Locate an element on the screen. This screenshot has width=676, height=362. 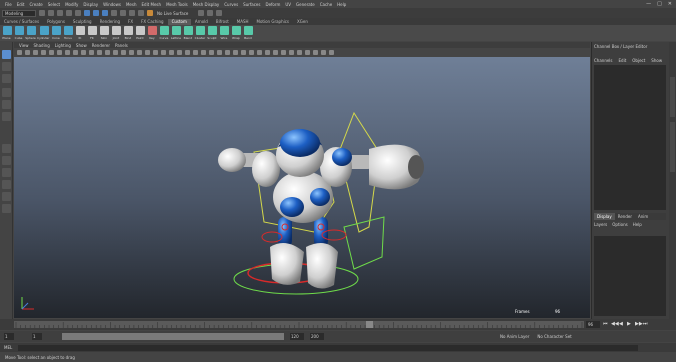
ipr-render-icon is located at coordinates (210, 13).